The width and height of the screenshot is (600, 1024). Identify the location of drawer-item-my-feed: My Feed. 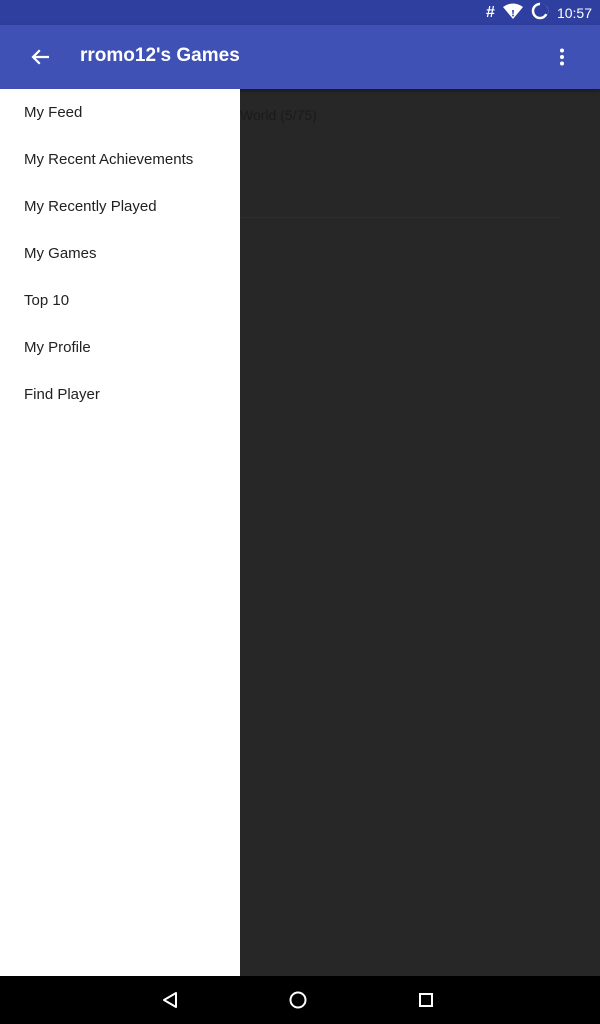
(53, 113).